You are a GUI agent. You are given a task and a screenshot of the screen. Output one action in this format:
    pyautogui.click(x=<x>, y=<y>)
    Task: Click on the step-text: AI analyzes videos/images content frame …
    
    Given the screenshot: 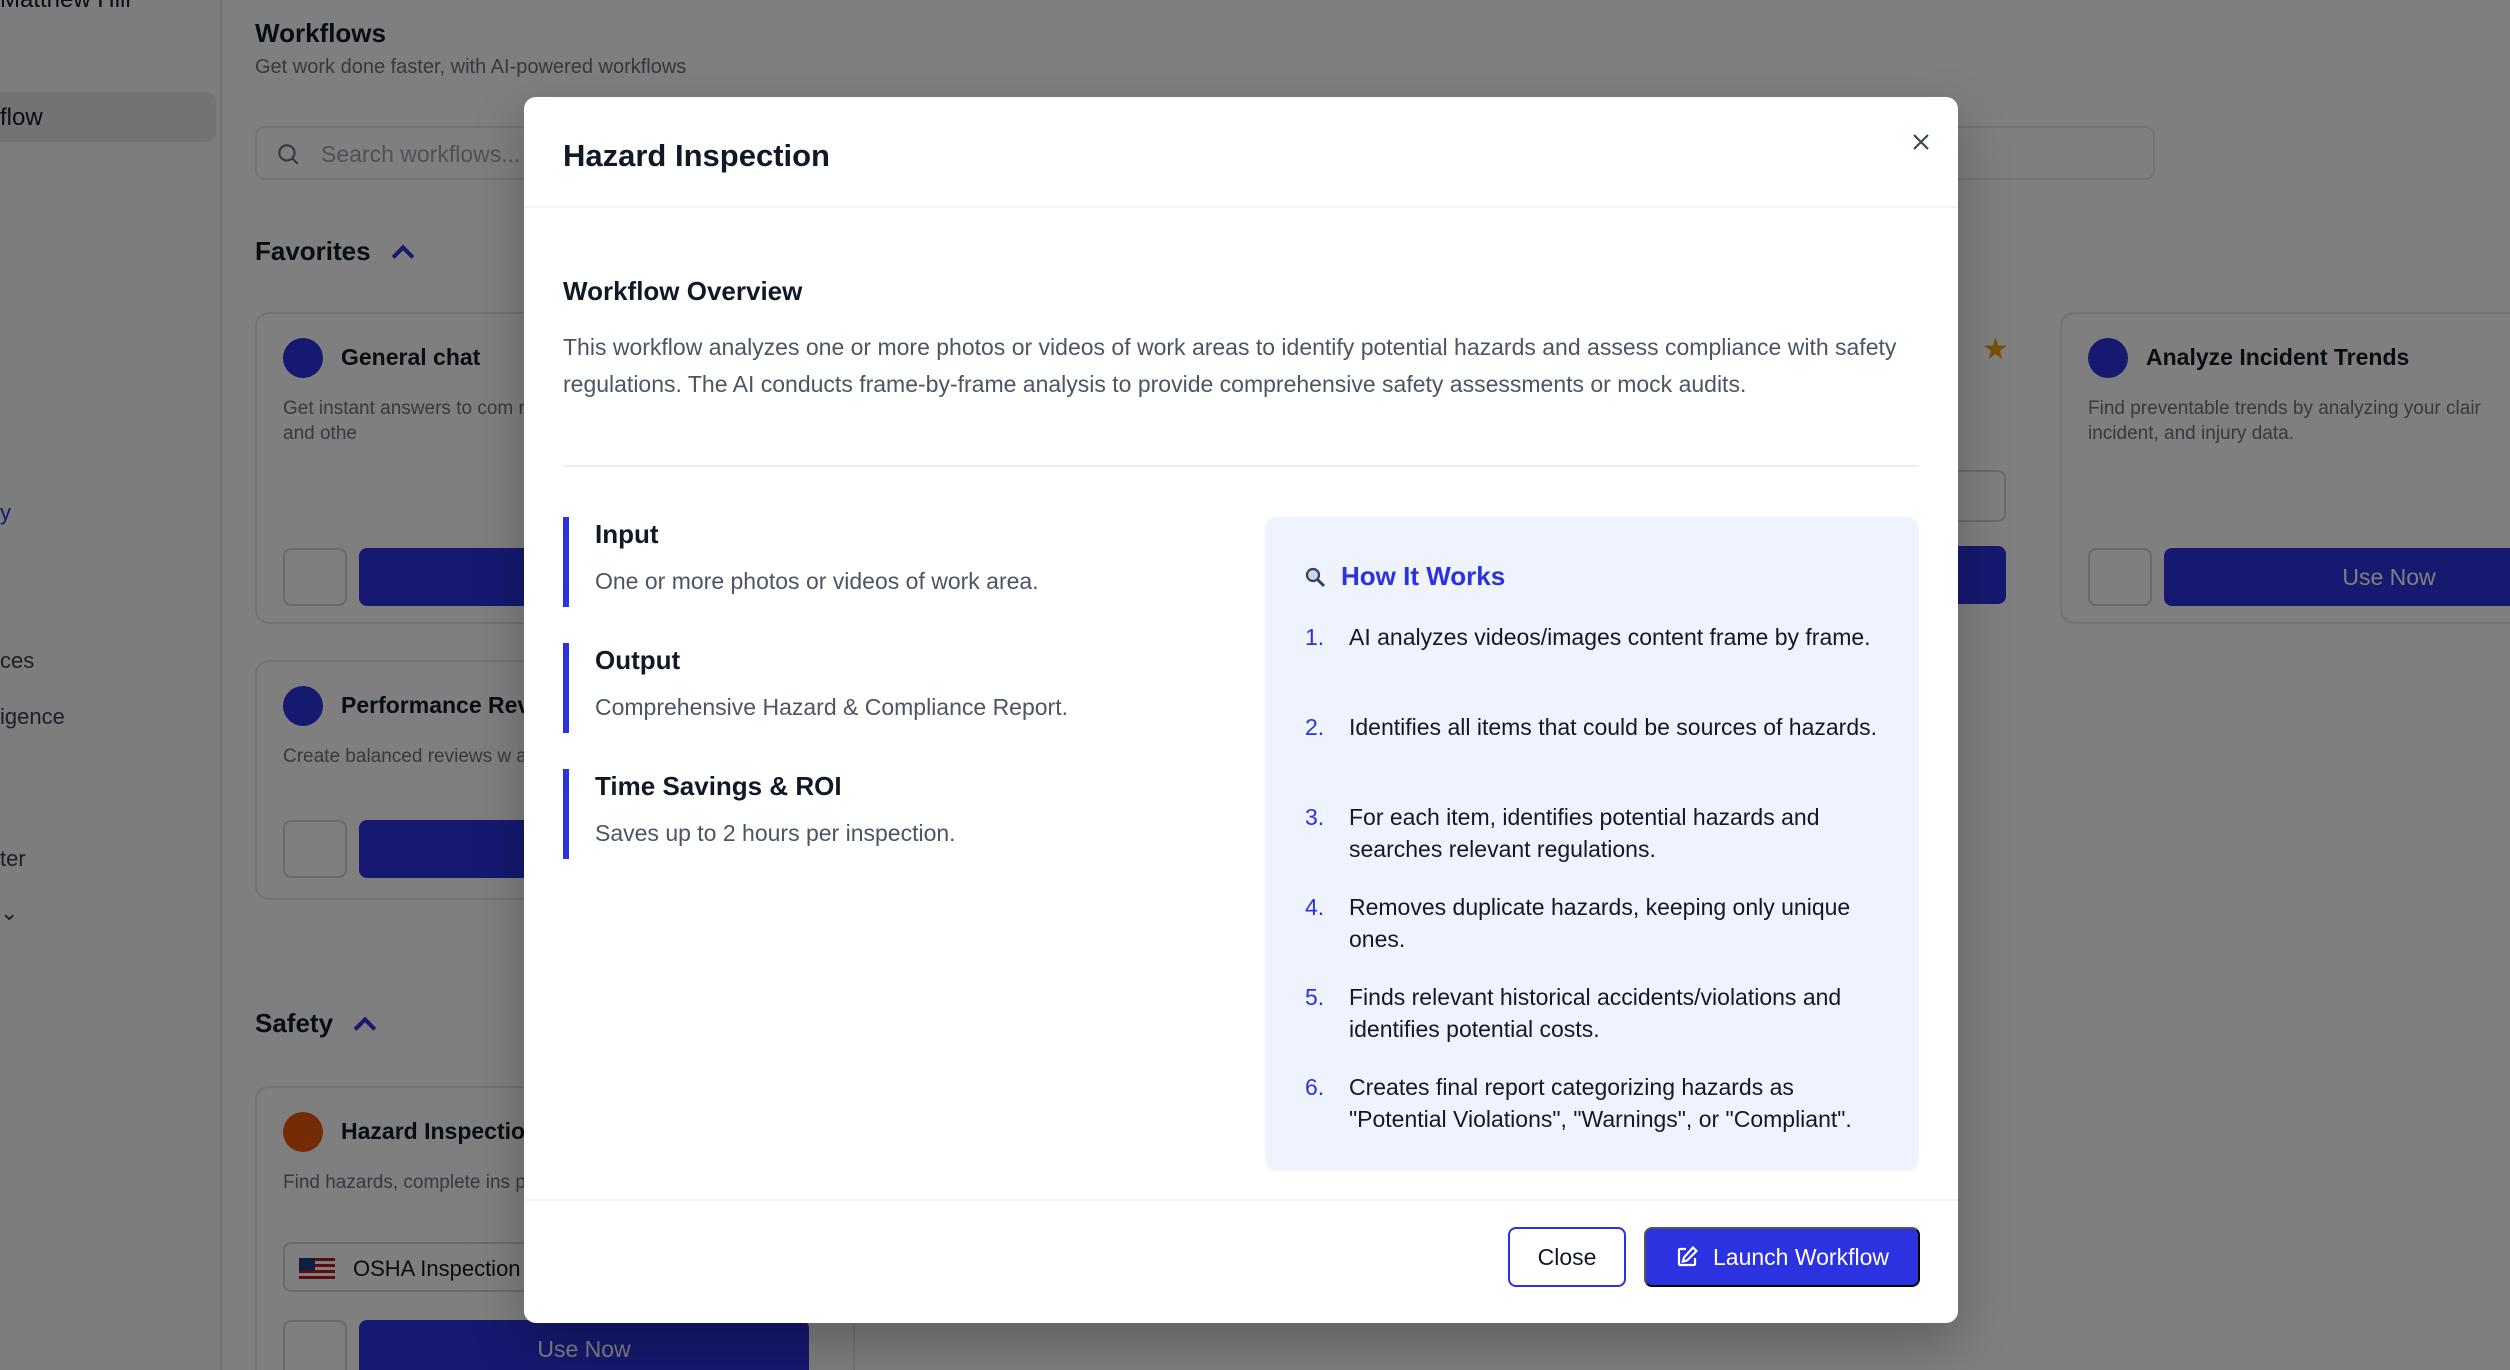 What is the action you would take?
    pyautogui.click(x=1610, y=637)
    